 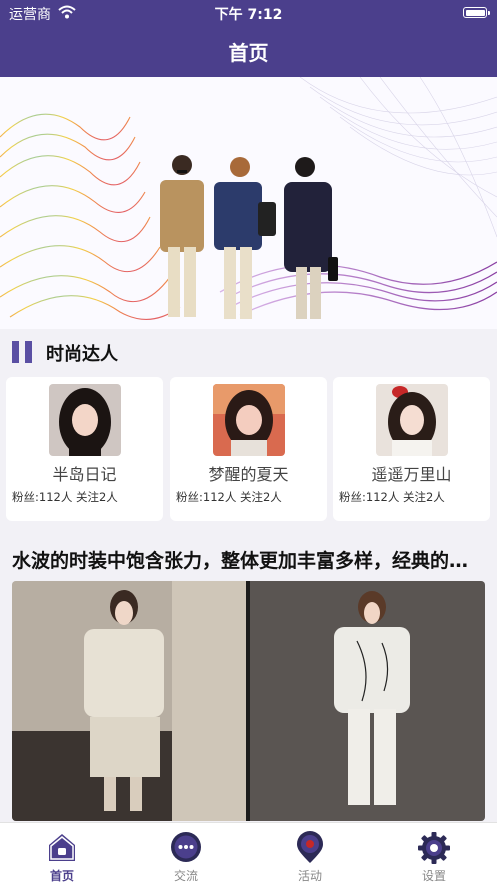 What do you see at coordinates (84, 474) in the screenshot?
I see `influencer-name: 半岛日记` at bounding box center [84, 474].